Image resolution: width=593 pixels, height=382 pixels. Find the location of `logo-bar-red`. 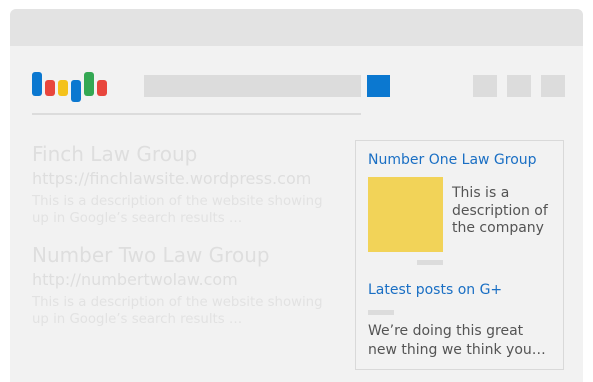

logo-bar-red is located at coordinates (50, 88).